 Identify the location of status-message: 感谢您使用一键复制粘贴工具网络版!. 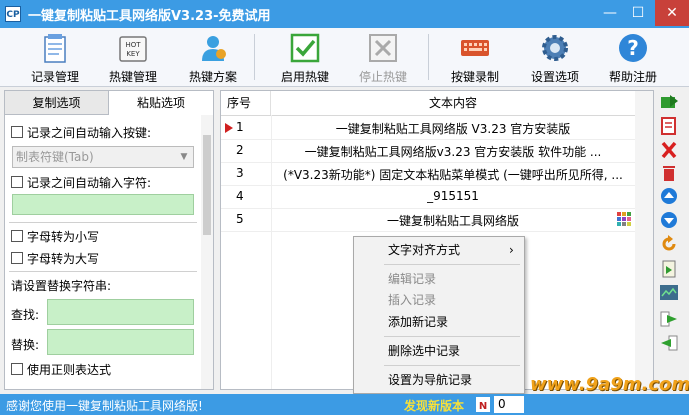
(104, 406).